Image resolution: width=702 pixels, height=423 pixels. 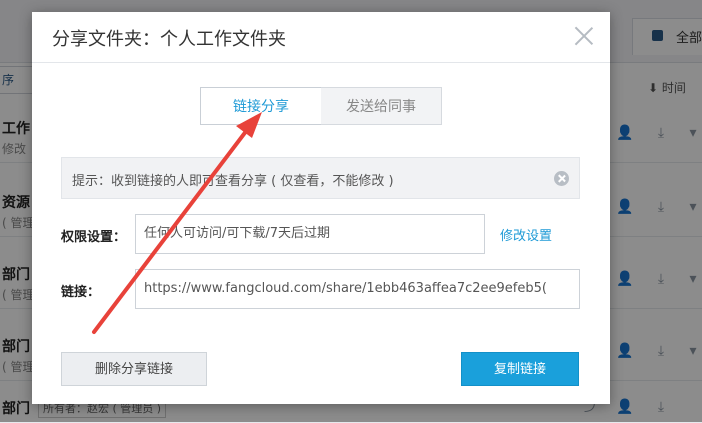 I want to click on dialog-header: 分享文件夹：个人工作文件夹, so click(x=321, y=37).